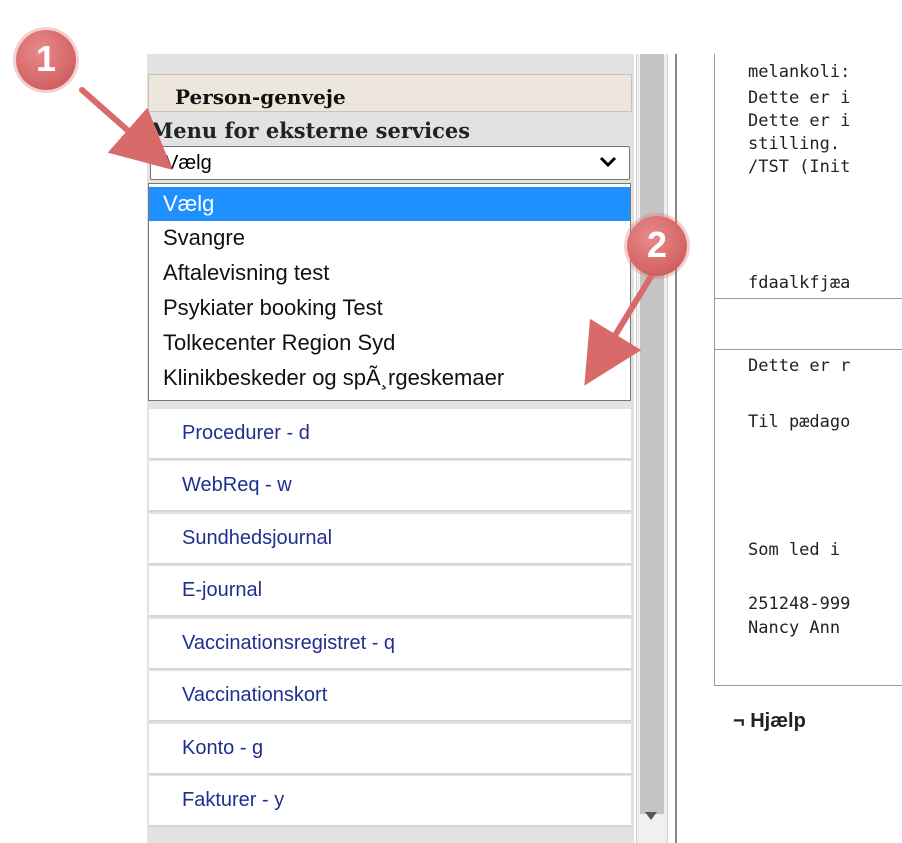 The width and height of the screenshot is (902, 843). I want to click on badge-number: 2, so click(657, 244).